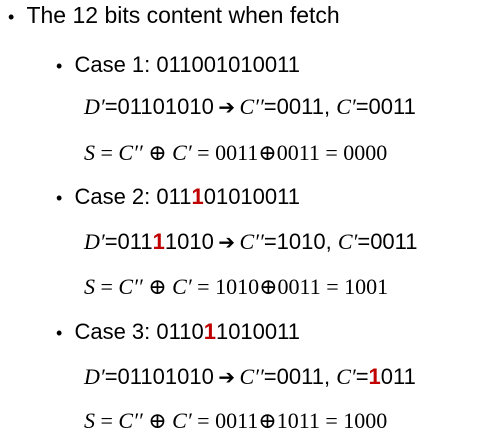  What do you see at coordinates (300, 241) in the screenshot?
I see `c-double-prime-value: =1010,` at bounding box center [300, 241].